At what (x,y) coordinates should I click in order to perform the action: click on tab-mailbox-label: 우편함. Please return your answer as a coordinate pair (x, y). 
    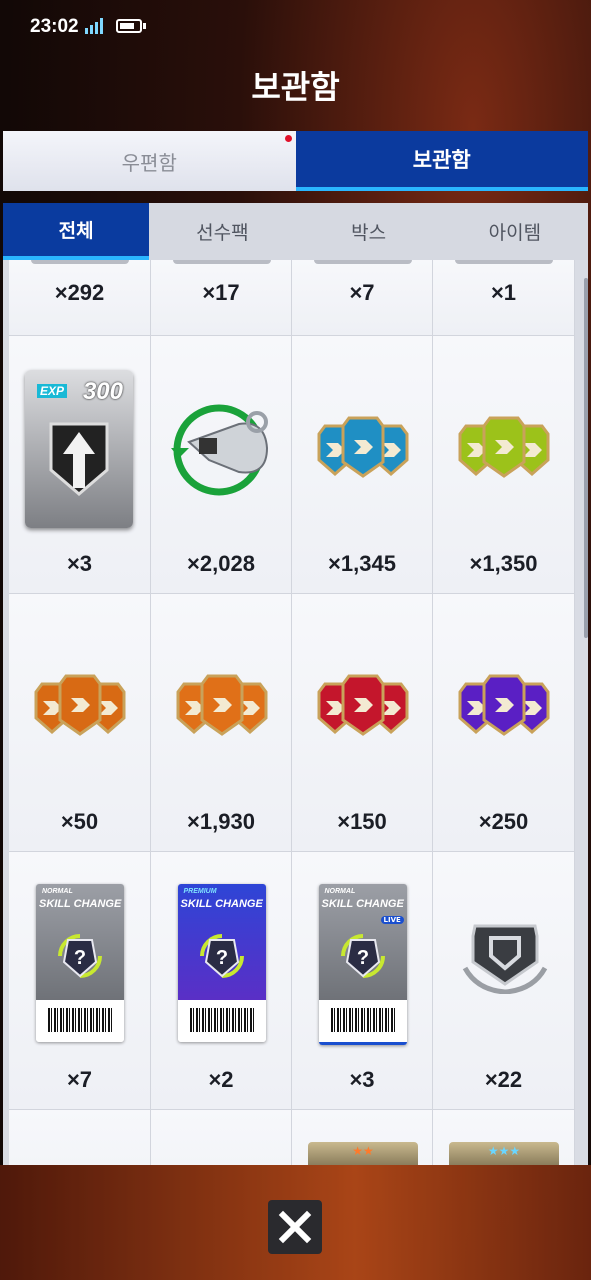
    Looking at the image, I should click on (149, 162).